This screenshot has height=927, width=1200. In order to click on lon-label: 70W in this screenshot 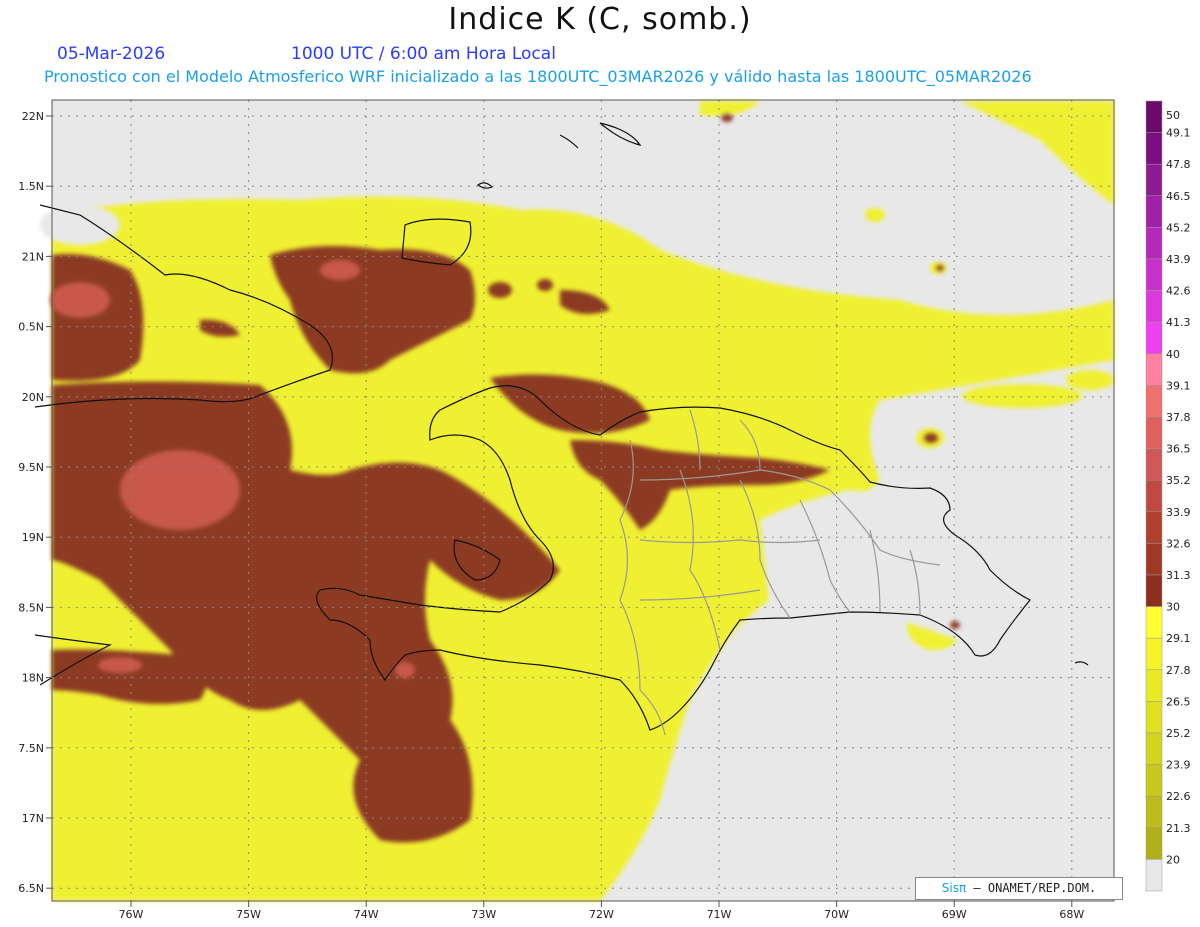, I will do `click(836, 914)`.